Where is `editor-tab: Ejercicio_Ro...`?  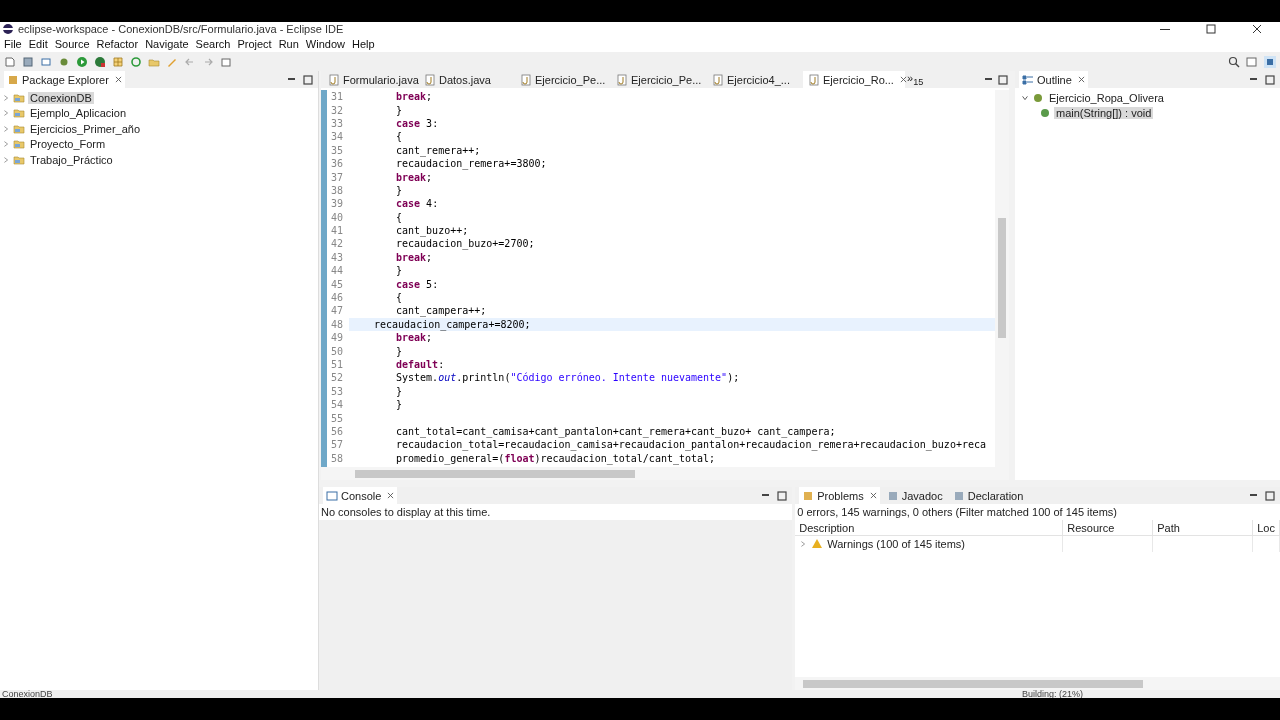 editor-tab: Ejercicio_Ro... is located at coordinates (854, 79).